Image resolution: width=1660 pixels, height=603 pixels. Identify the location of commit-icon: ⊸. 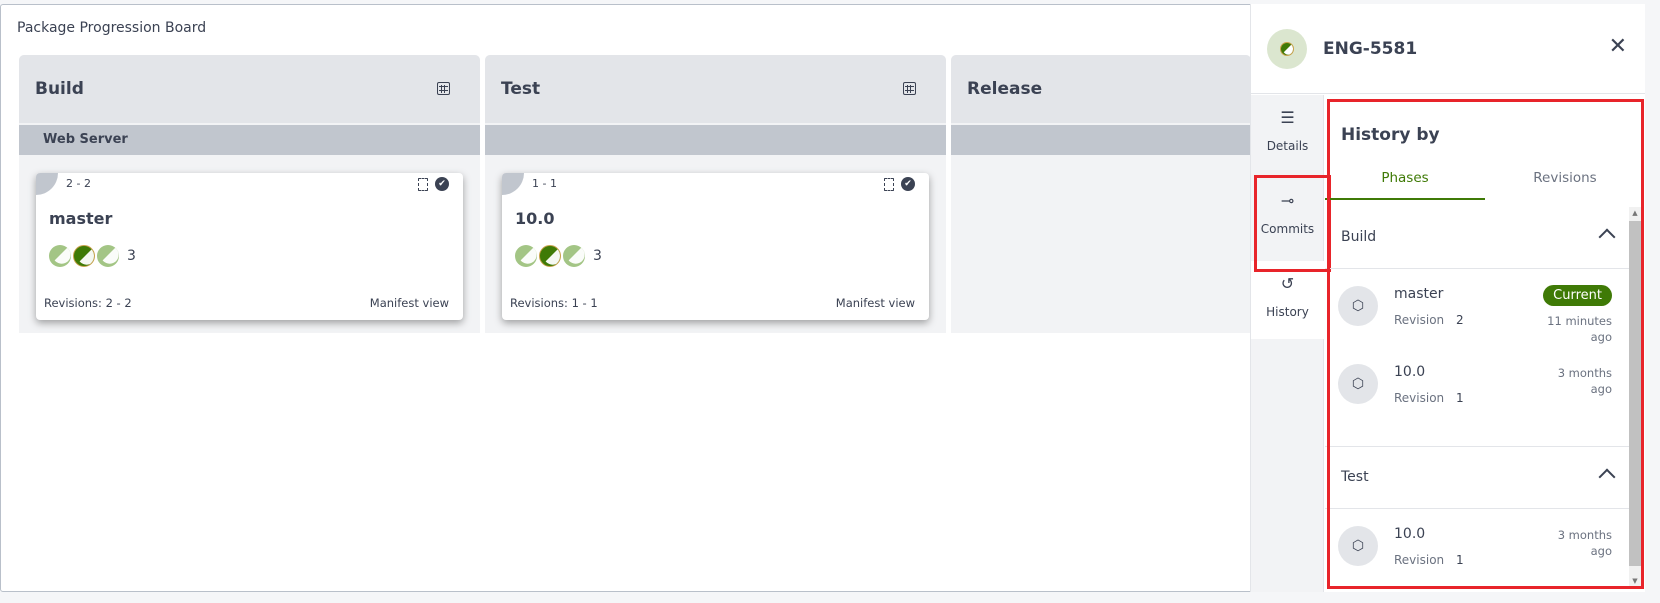
(1287, 200).